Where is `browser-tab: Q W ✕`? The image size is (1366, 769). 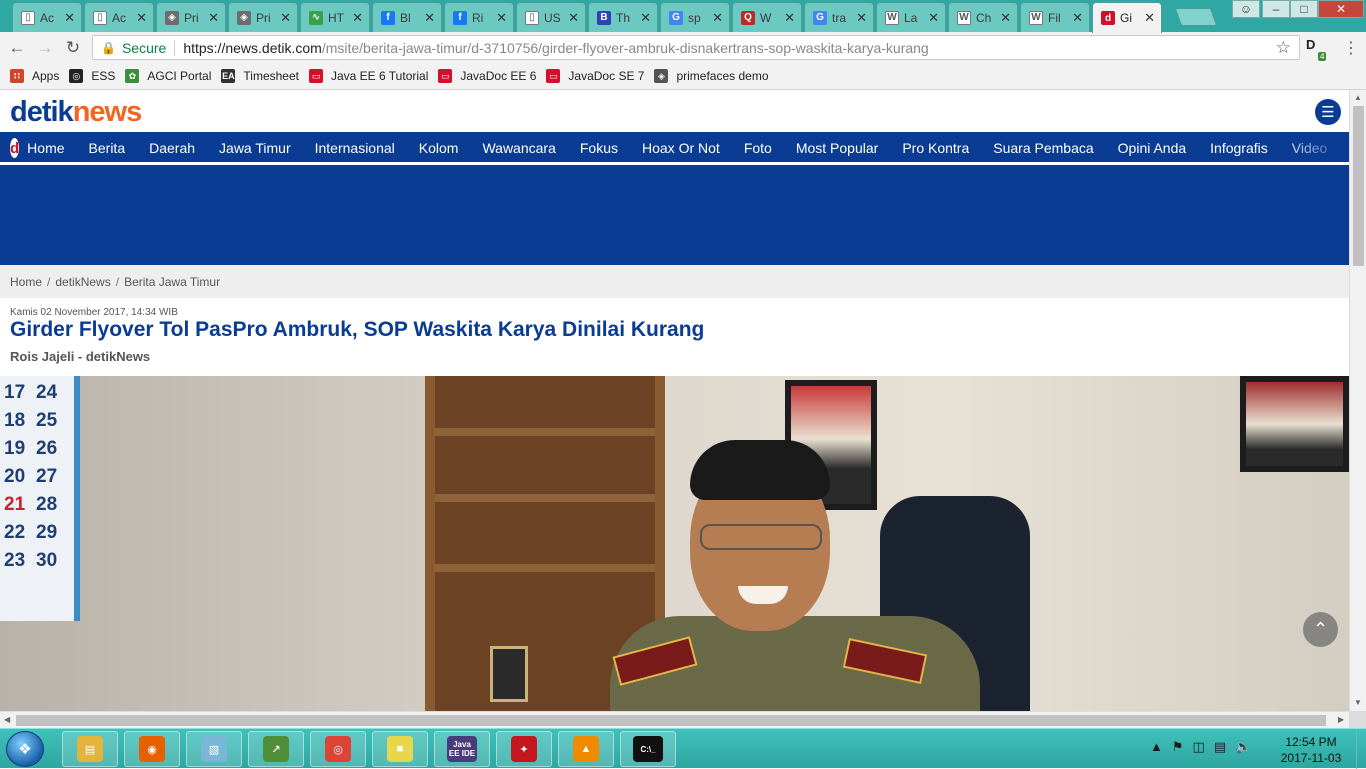
browser-tab: Q W ✕ is located at coordinates (767, 17).